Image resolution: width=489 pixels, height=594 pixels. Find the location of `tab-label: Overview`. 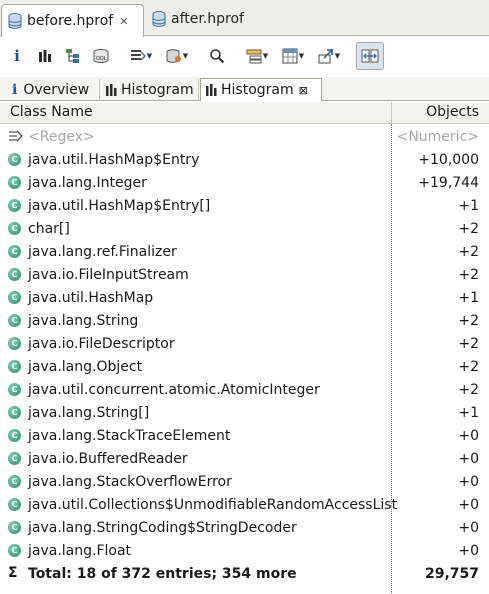

tab-label: Overview is located at coordinates (56, 90).